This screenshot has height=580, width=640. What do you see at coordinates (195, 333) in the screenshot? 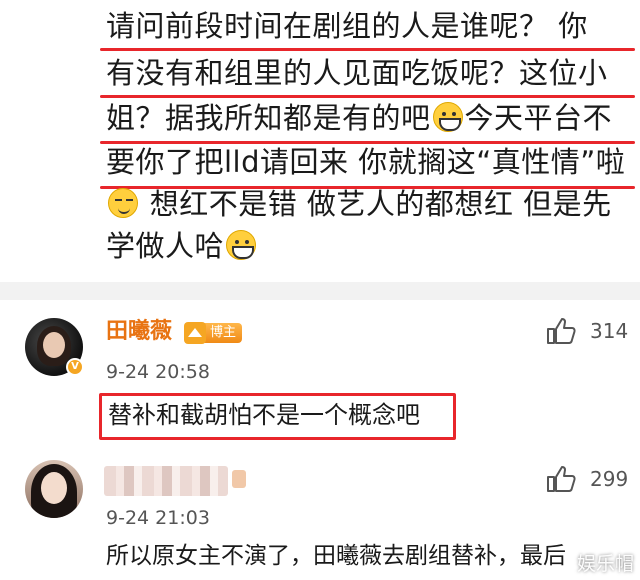
I see `crown-icon` at bounding box center [195, 333].